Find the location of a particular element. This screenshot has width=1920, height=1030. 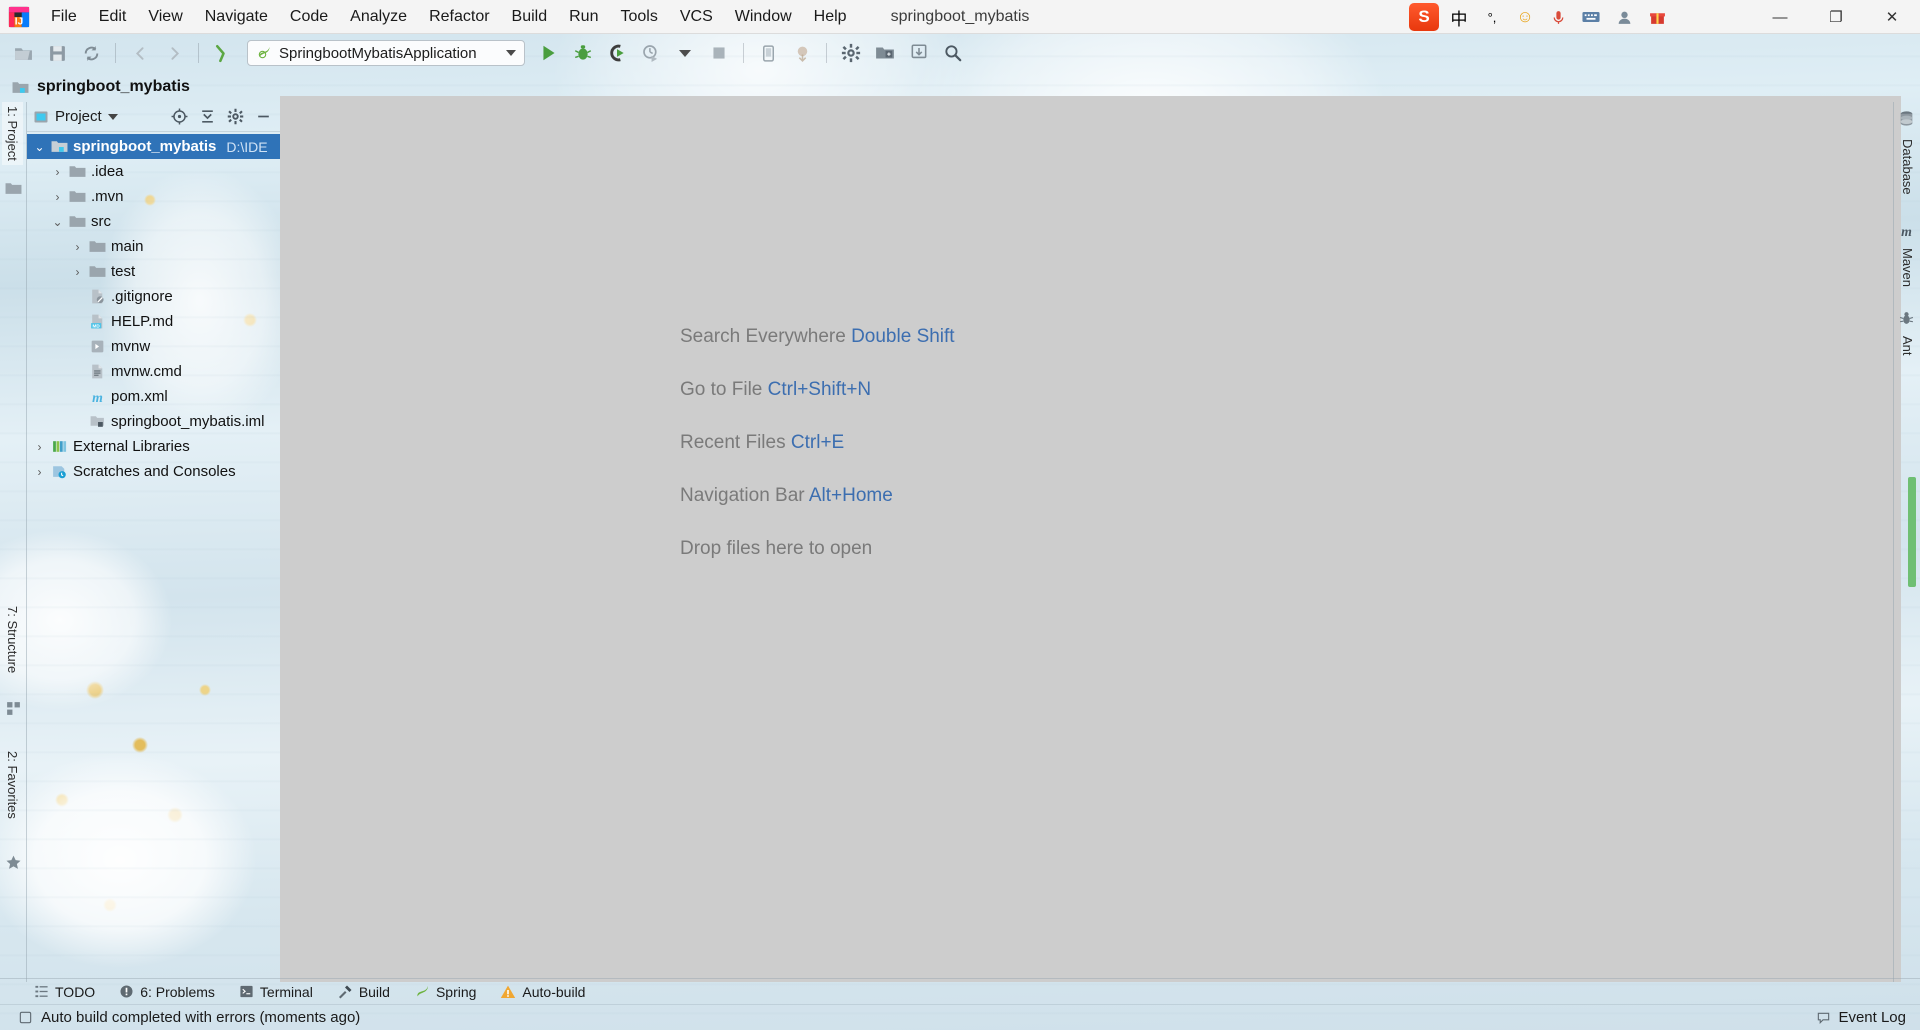

hint-go-to-file: Go to File Ctrl+Shift+N is located at coordinates (817, 390).